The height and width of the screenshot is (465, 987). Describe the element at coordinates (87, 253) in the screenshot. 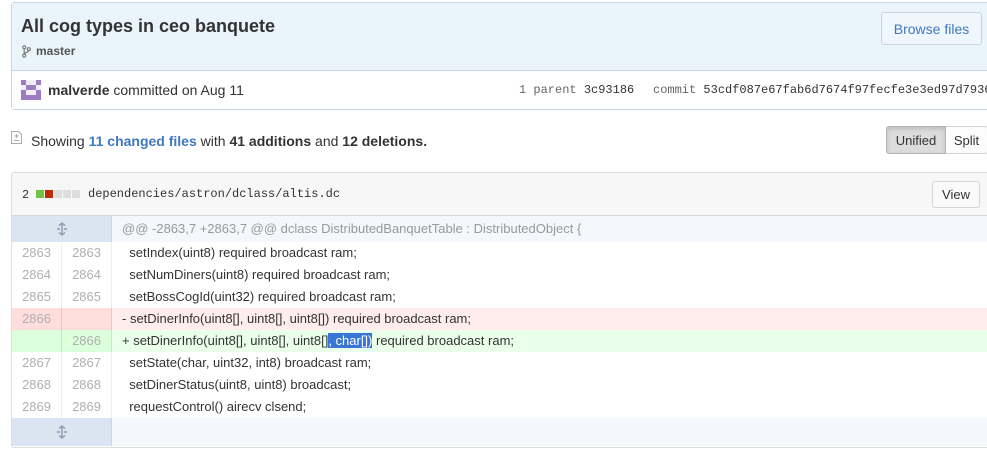

I see `new-line-number: 2863` at that location.